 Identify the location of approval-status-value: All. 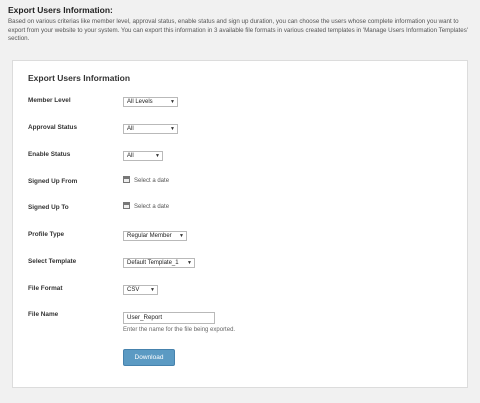
(130, 129).